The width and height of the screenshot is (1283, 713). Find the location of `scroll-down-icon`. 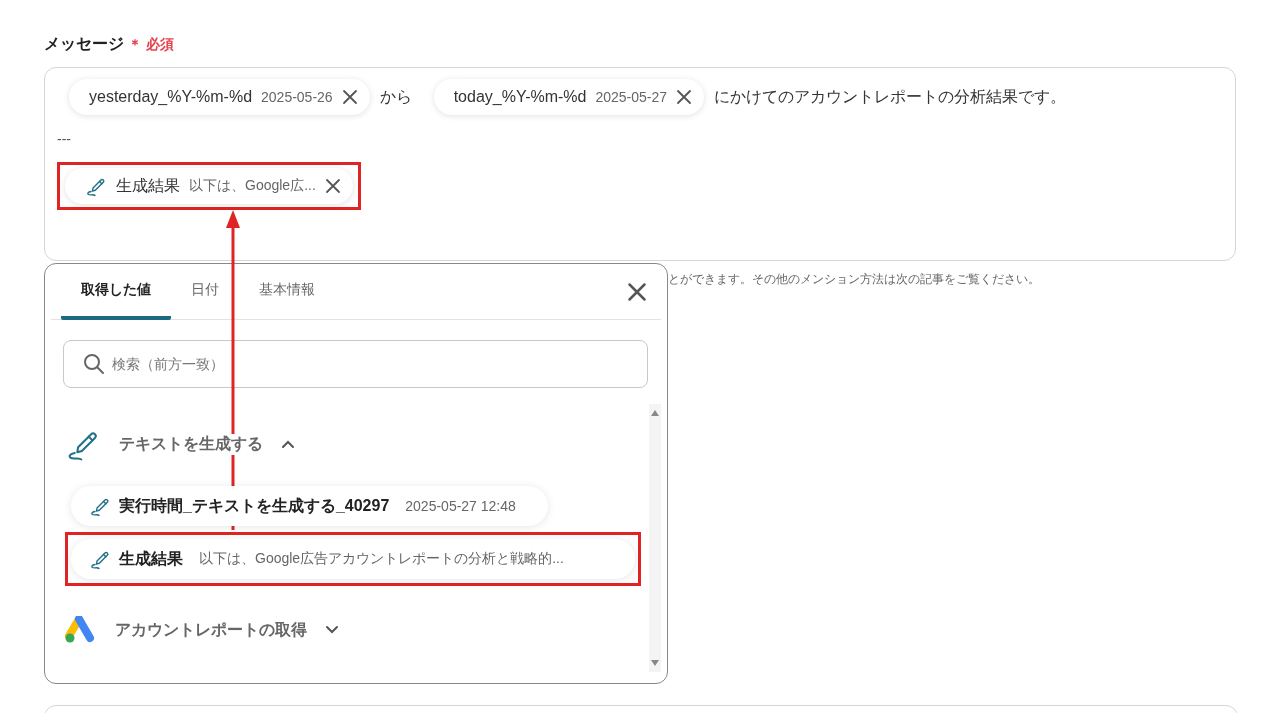

scroll-down-icon is located at coordinates (655, 663).